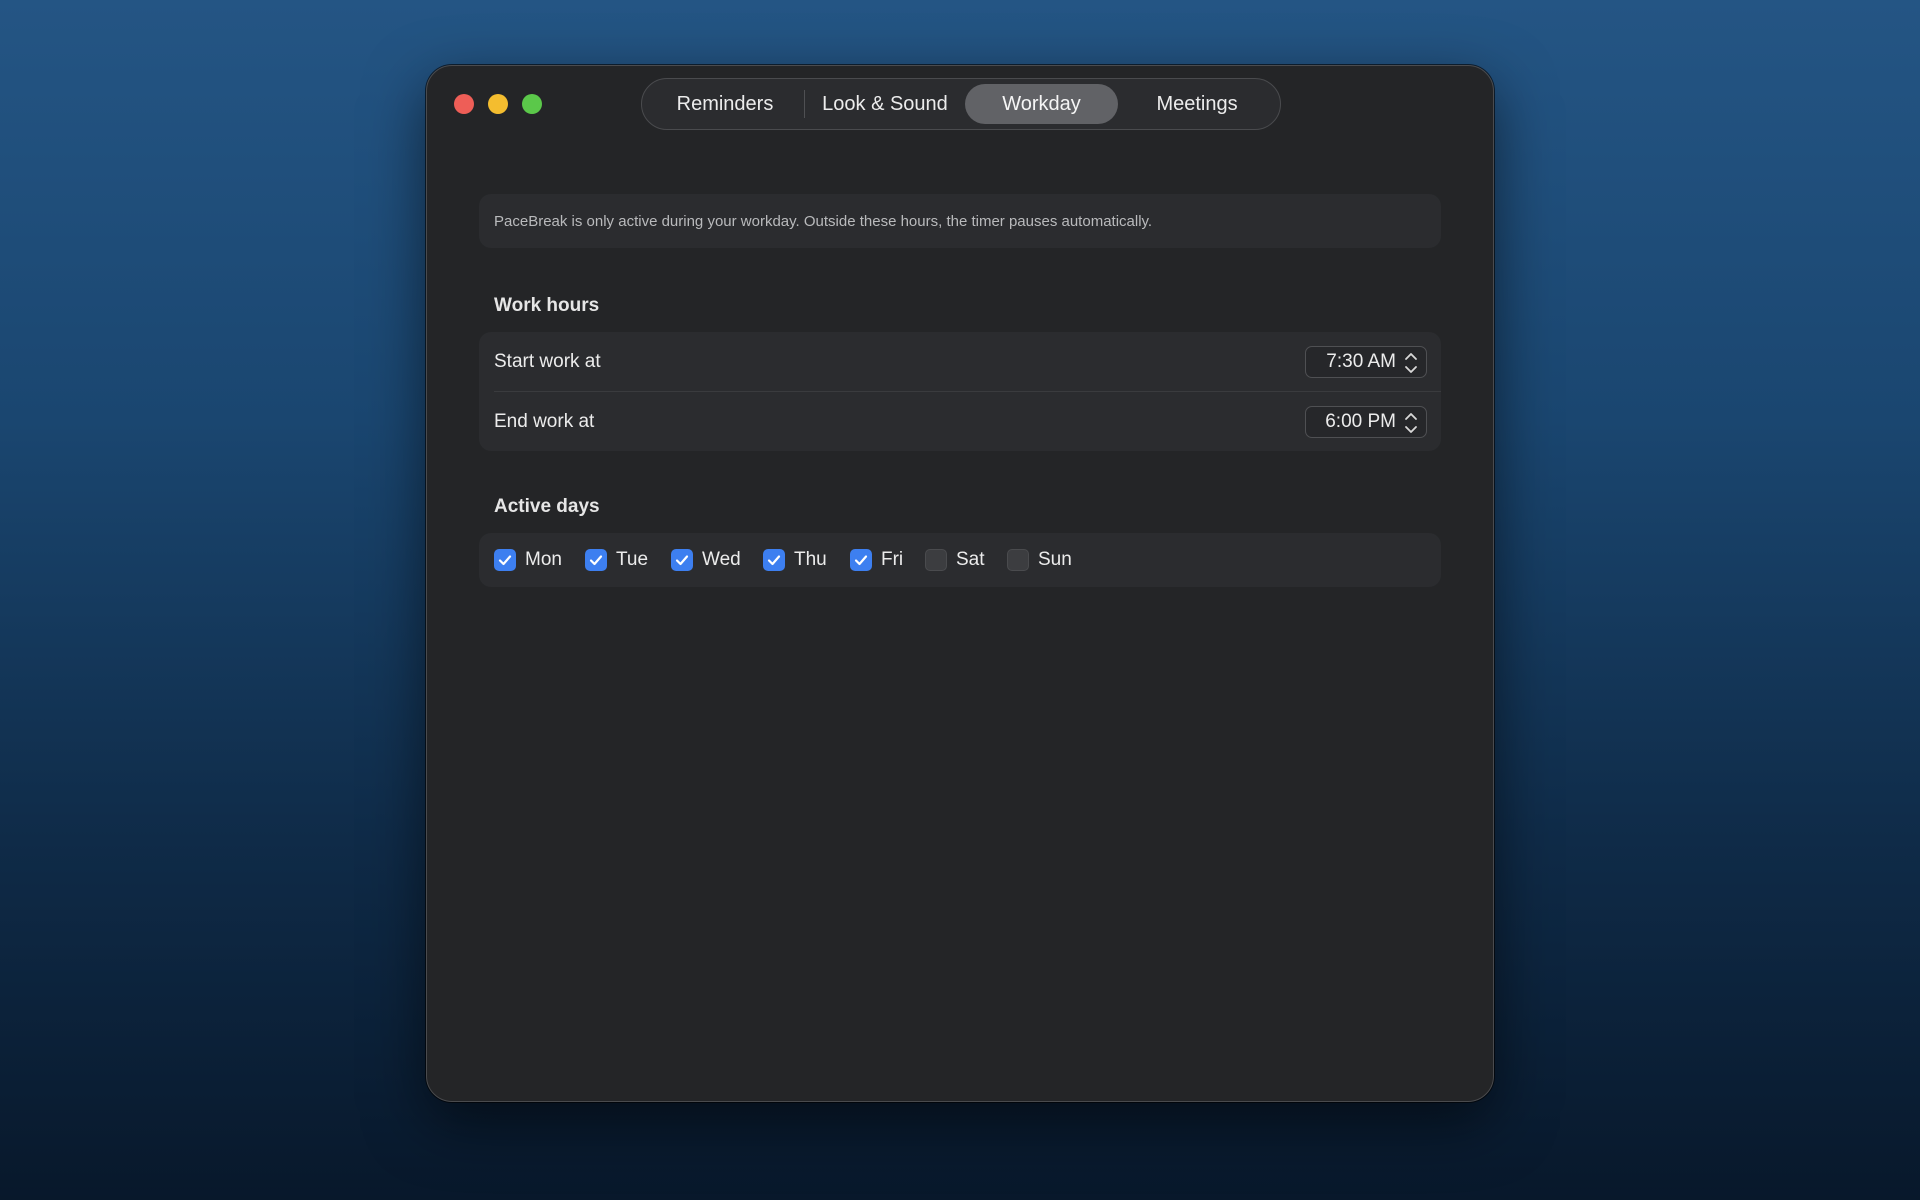  Describe the element at coordinates (1018, 560) in the screenshot. I see `checkbox-sun` at that location.